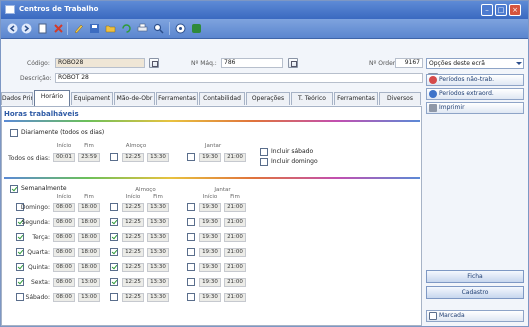 This screenshot has width=529, height=327. Describe the element at coordinates (14, 133) in the screenshot. I see `diariamente-checkbox` at that location.